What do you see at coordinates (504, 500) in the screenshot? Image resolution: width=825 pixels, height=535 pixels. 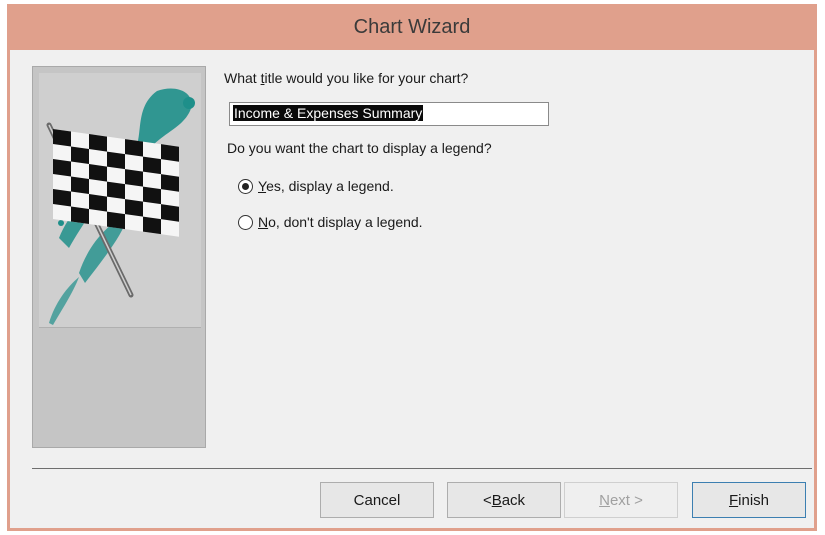 I see `back-button: < Back` at bounding box center [504, 500].